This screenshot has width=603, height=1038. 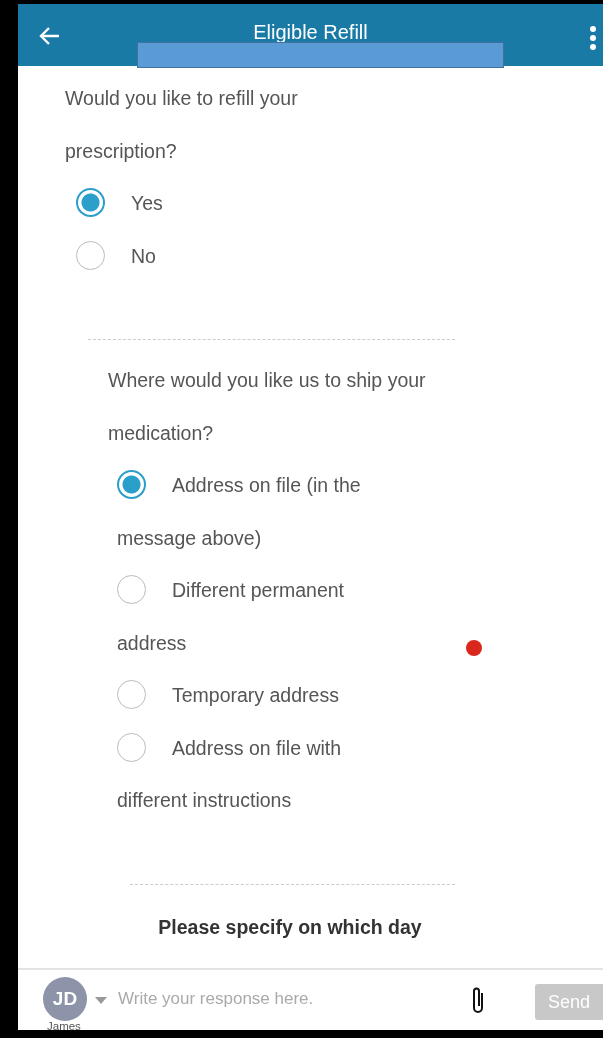 What do you see at coordinates (283, 999) in the screenshot?
I see `response-input-field: Write your response here.` at bounding box center [283, 999].